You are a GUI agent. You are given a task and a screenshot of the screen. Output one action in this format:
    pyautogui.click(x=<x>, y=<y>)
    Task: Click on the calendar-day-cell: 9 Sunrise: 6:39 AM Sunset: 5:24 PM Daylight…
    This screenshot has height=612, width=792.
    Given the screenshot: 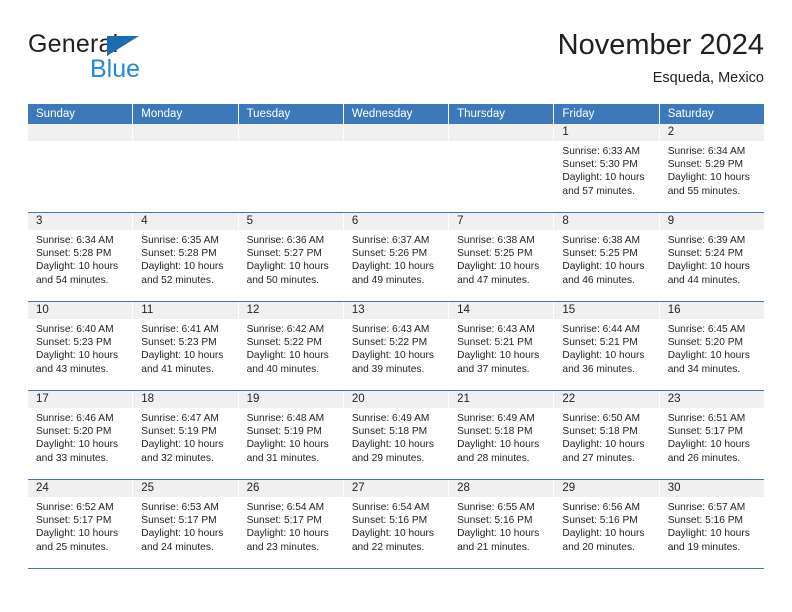 What is the action you would take?
    pyautogui.click(x=711, y=257)
    